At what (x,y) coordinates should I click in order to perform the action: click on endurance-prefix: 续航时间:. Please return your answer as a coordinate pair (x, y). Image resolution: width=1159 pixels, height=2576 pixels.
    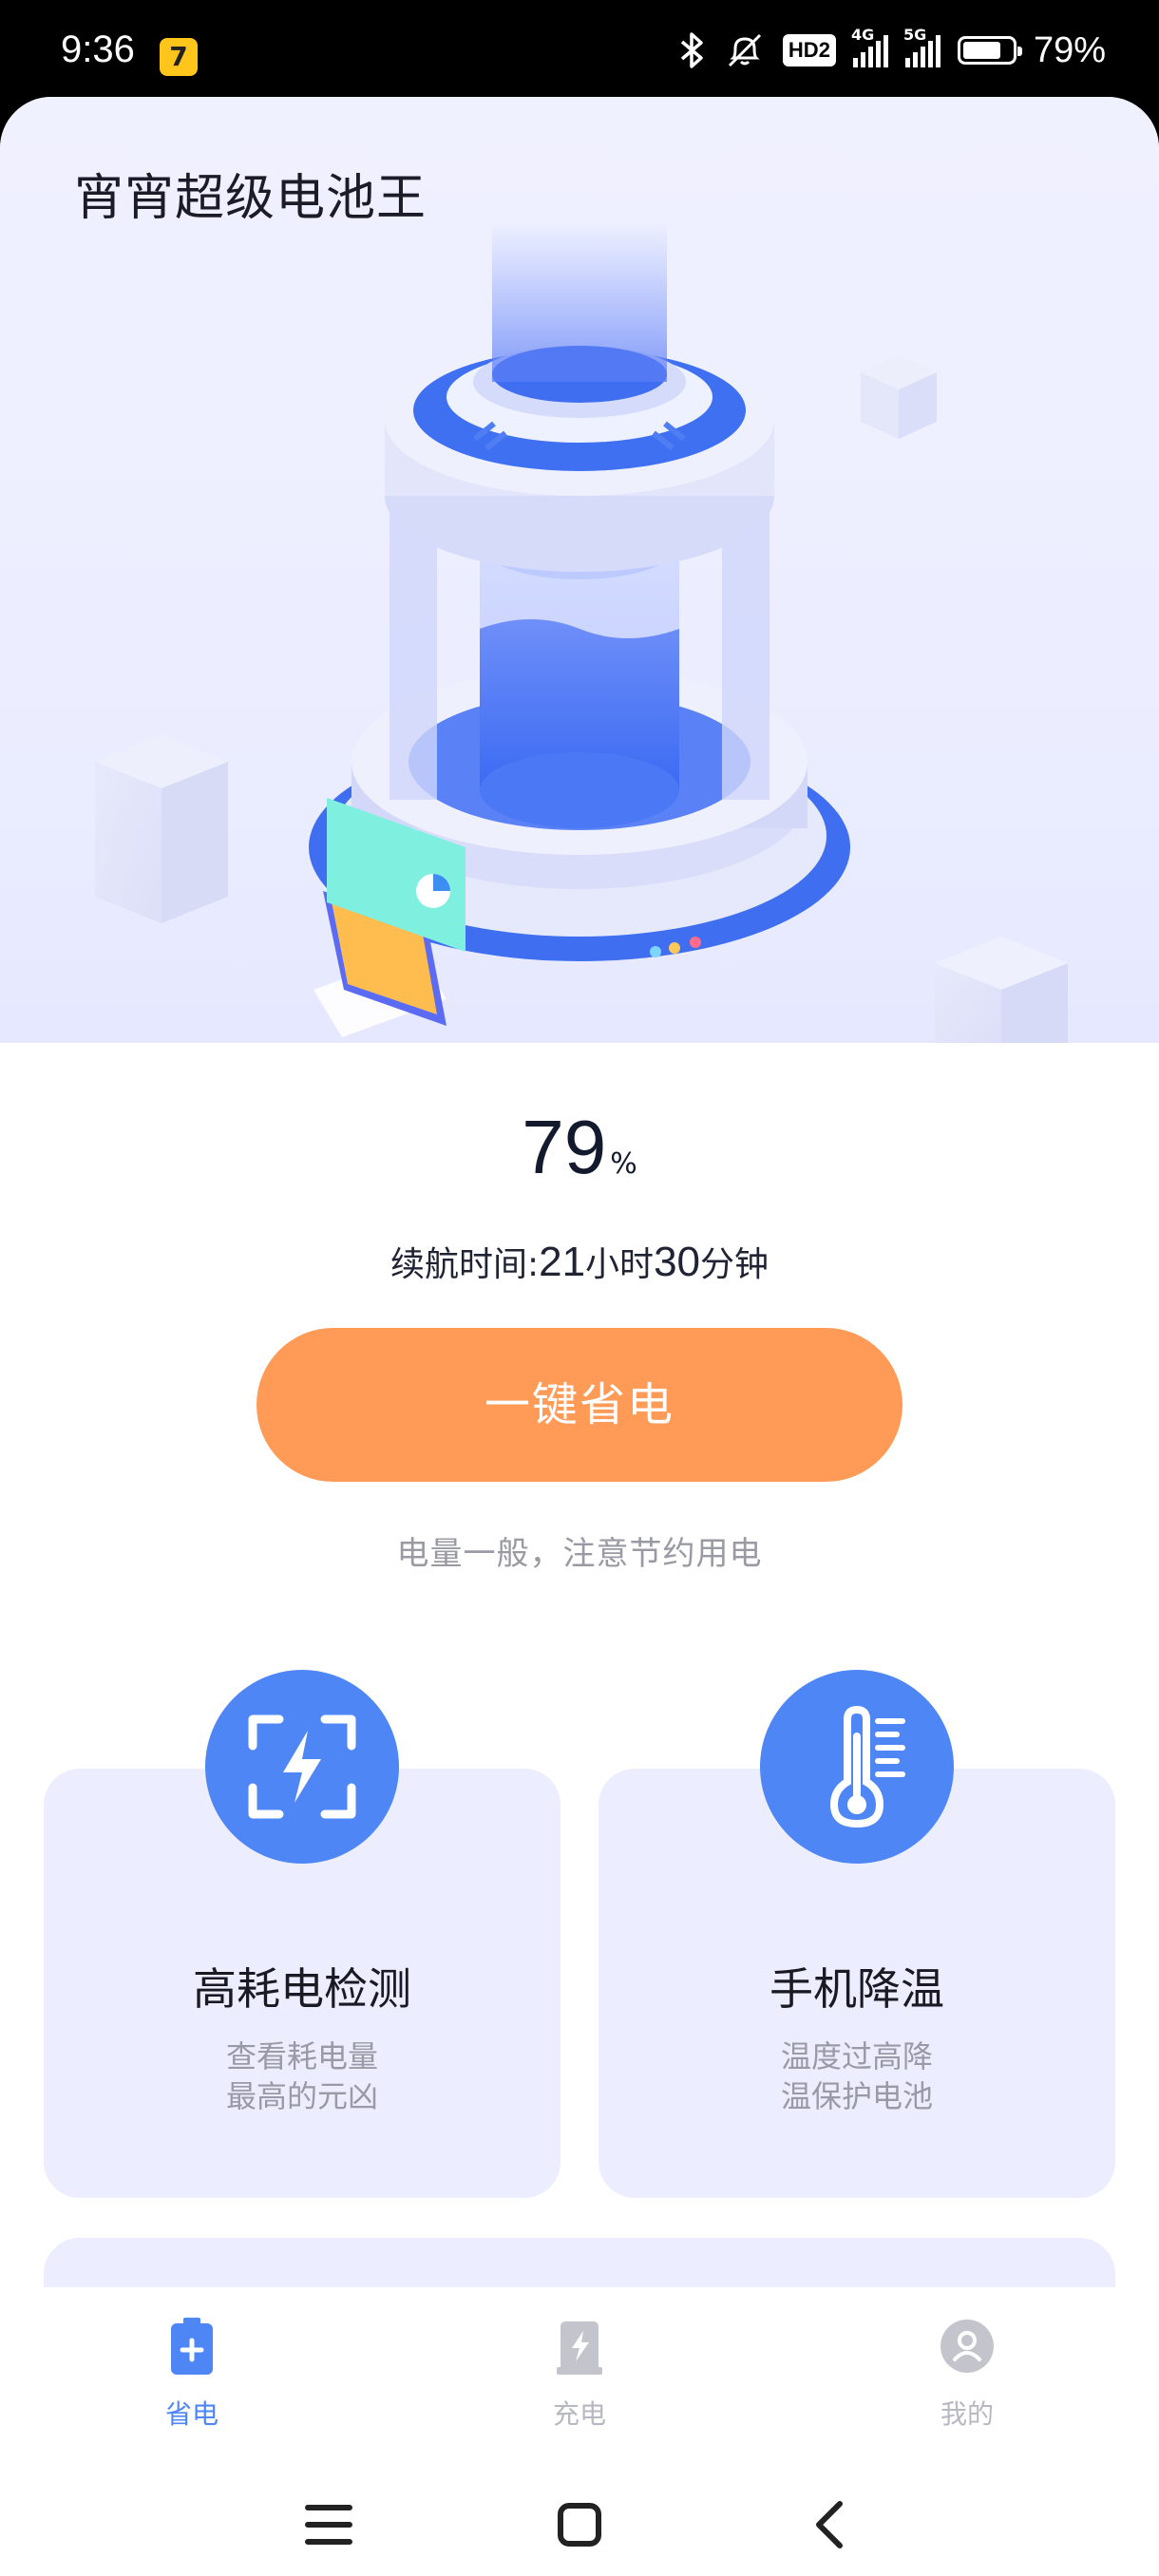
    Looking at the image, I should click on (465, 1264).